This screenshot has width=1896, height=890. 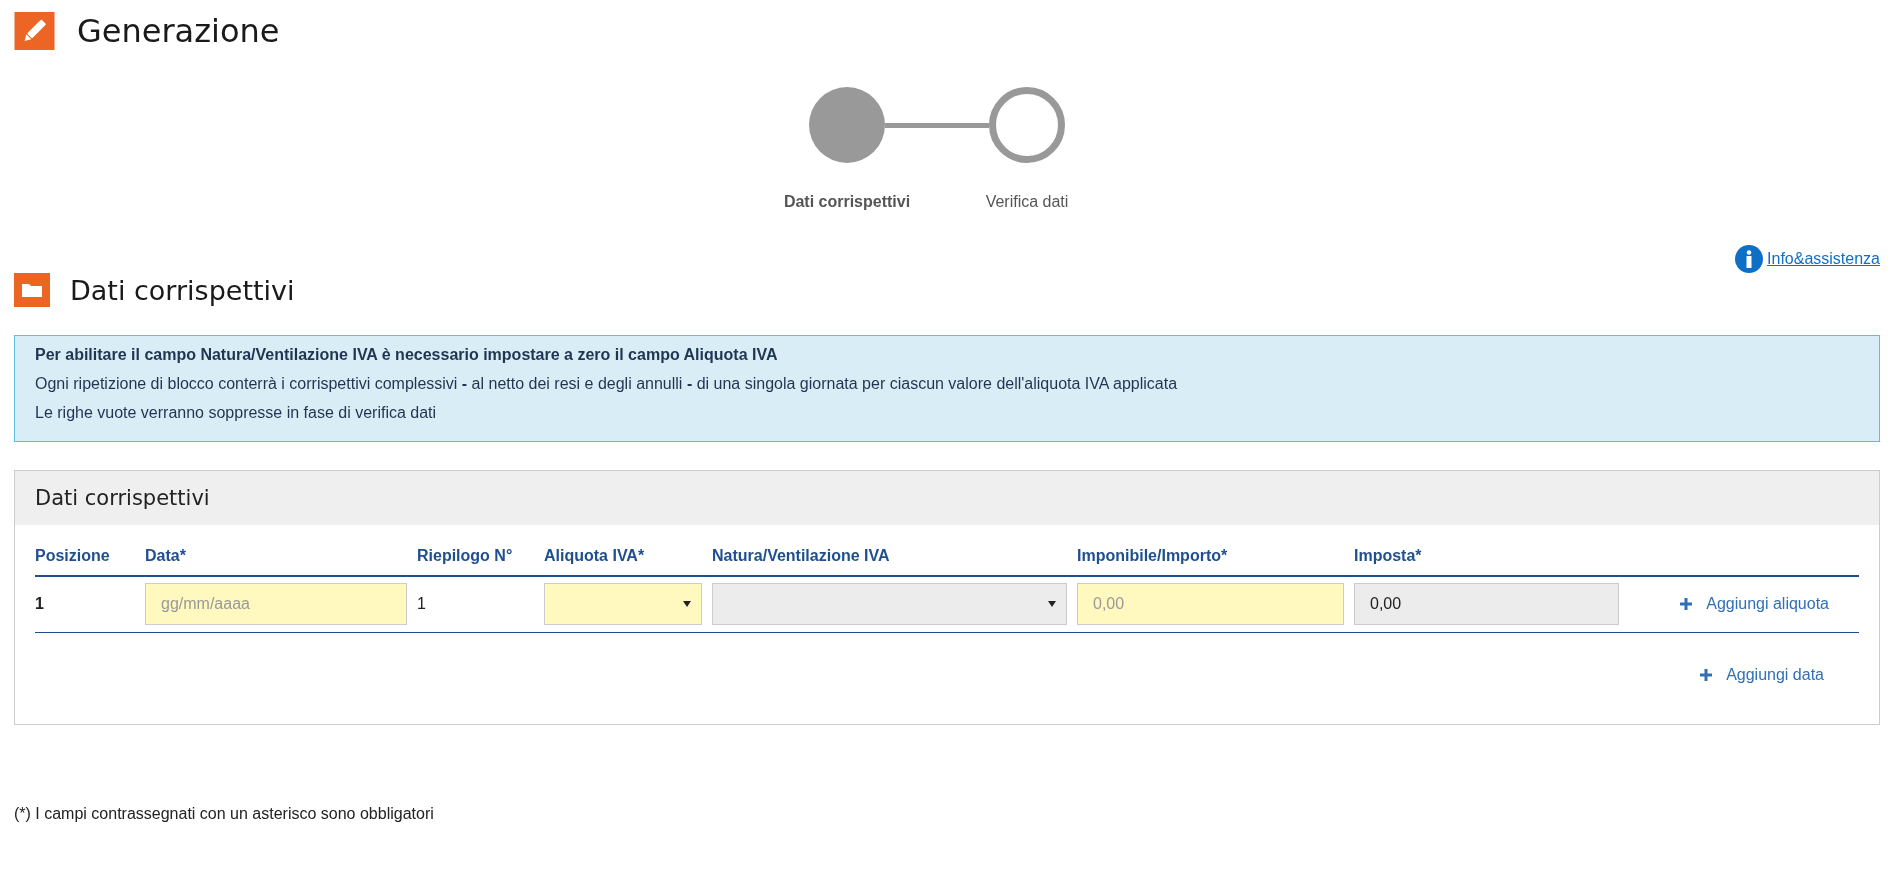 What do you see at coordinates (1210, 604) in the screenshot?
I see `input-field: 0,00` at bounding box center [1210, 604].